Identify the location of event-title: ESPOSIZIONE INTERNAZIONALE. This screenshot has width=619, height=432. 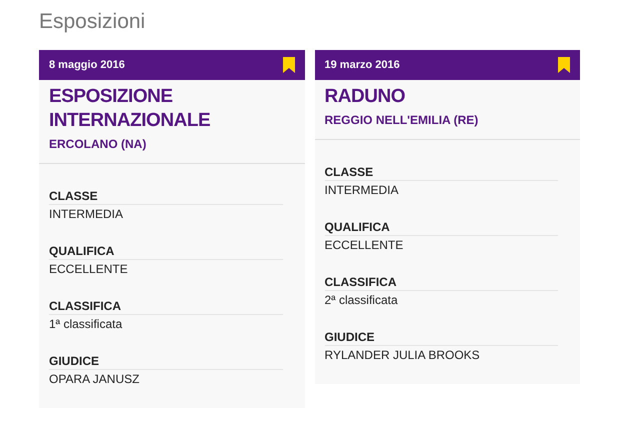
(130, 109).